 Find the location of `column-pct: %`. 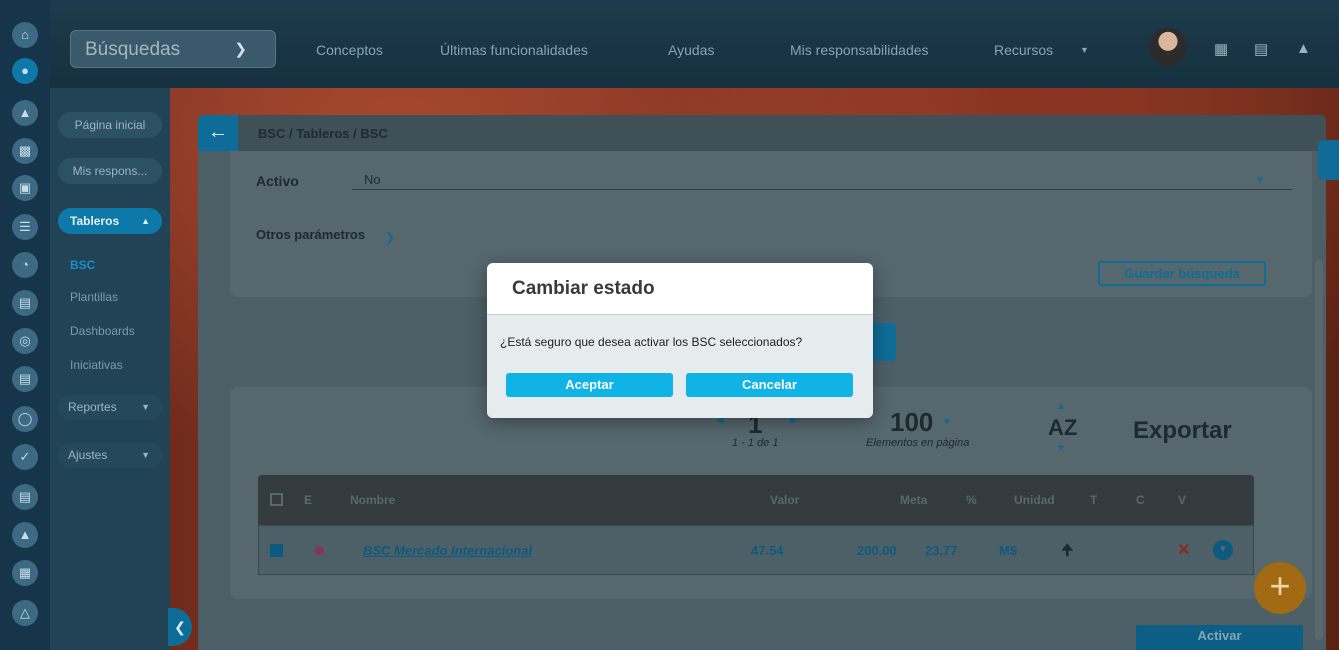

column-pct: % is located at coordinates (971, 500).